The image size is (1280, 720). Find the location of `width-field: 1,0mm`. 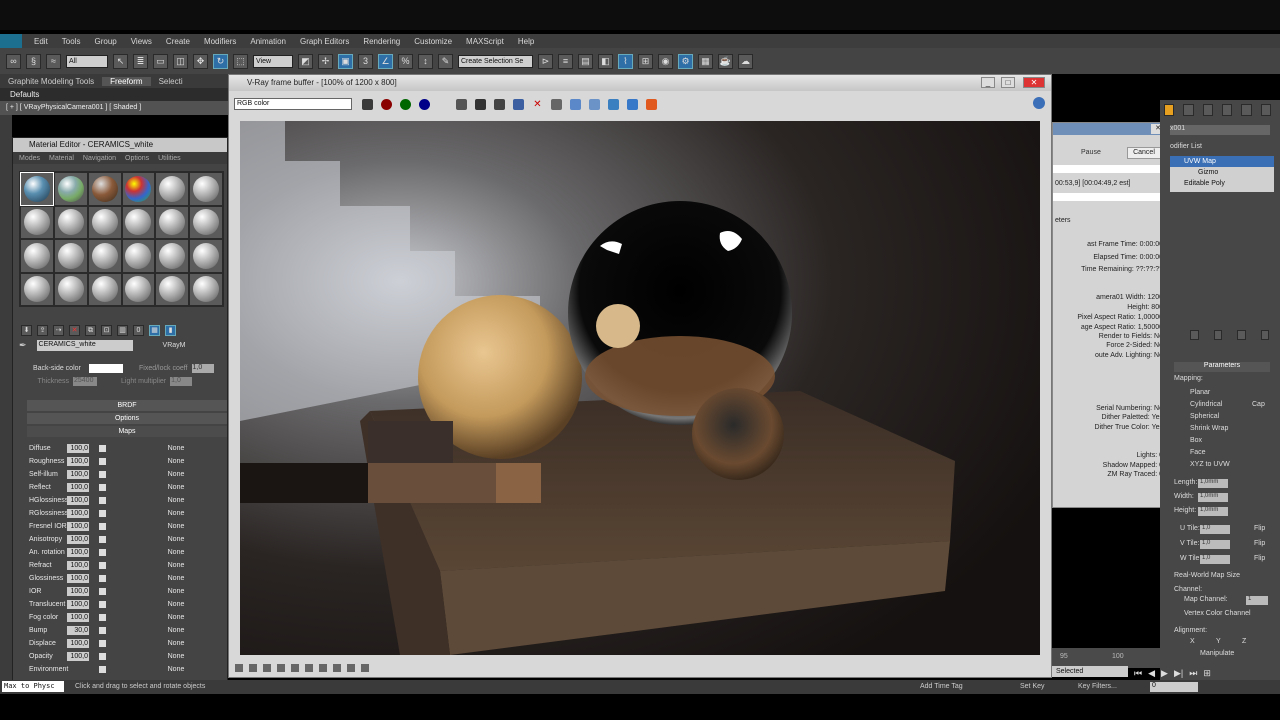

width-field: 1,0mm is located at coordinates (1213, 497).